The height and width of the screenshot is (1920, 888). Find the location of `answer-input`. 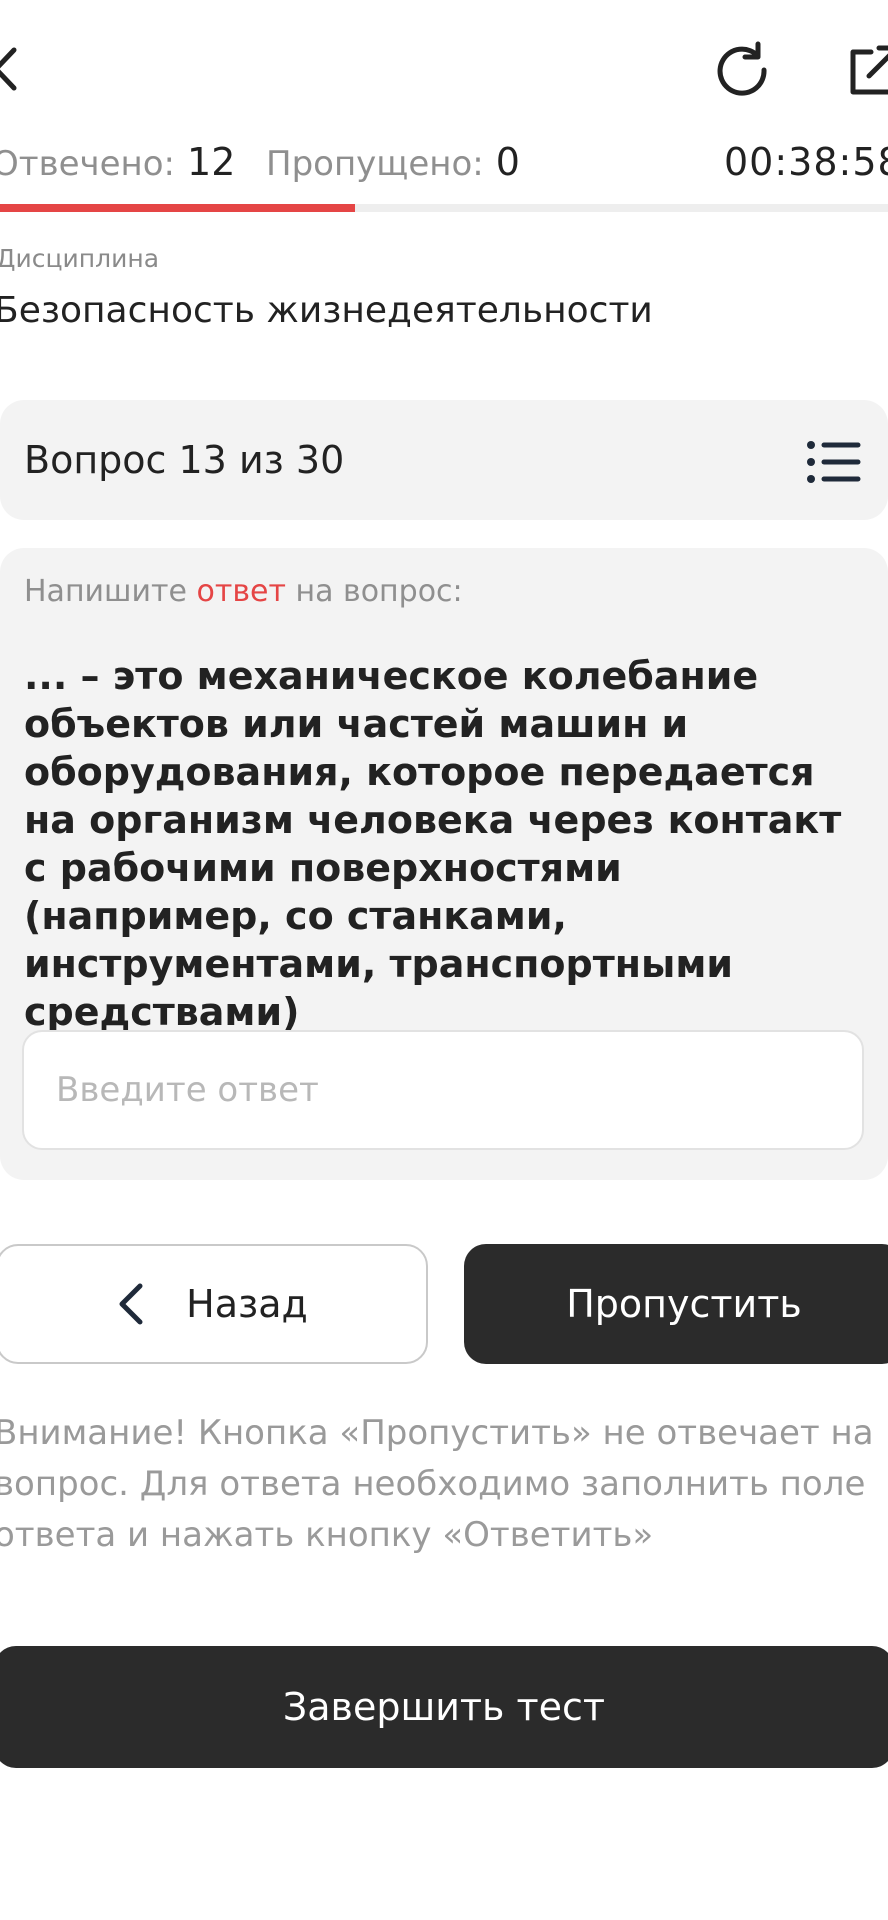

answer-input is located at coordinates (443, 1090).